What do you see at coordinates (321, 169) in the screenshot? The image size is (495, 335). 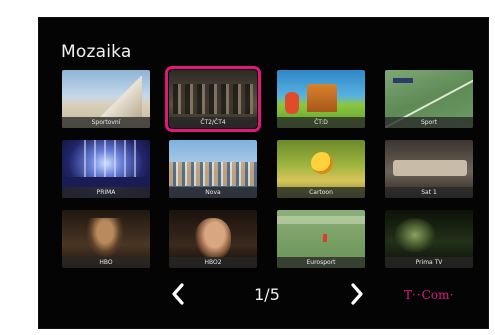 I see `channel-tile-cartoon: Cartoon` at bounding box center [321, 169].